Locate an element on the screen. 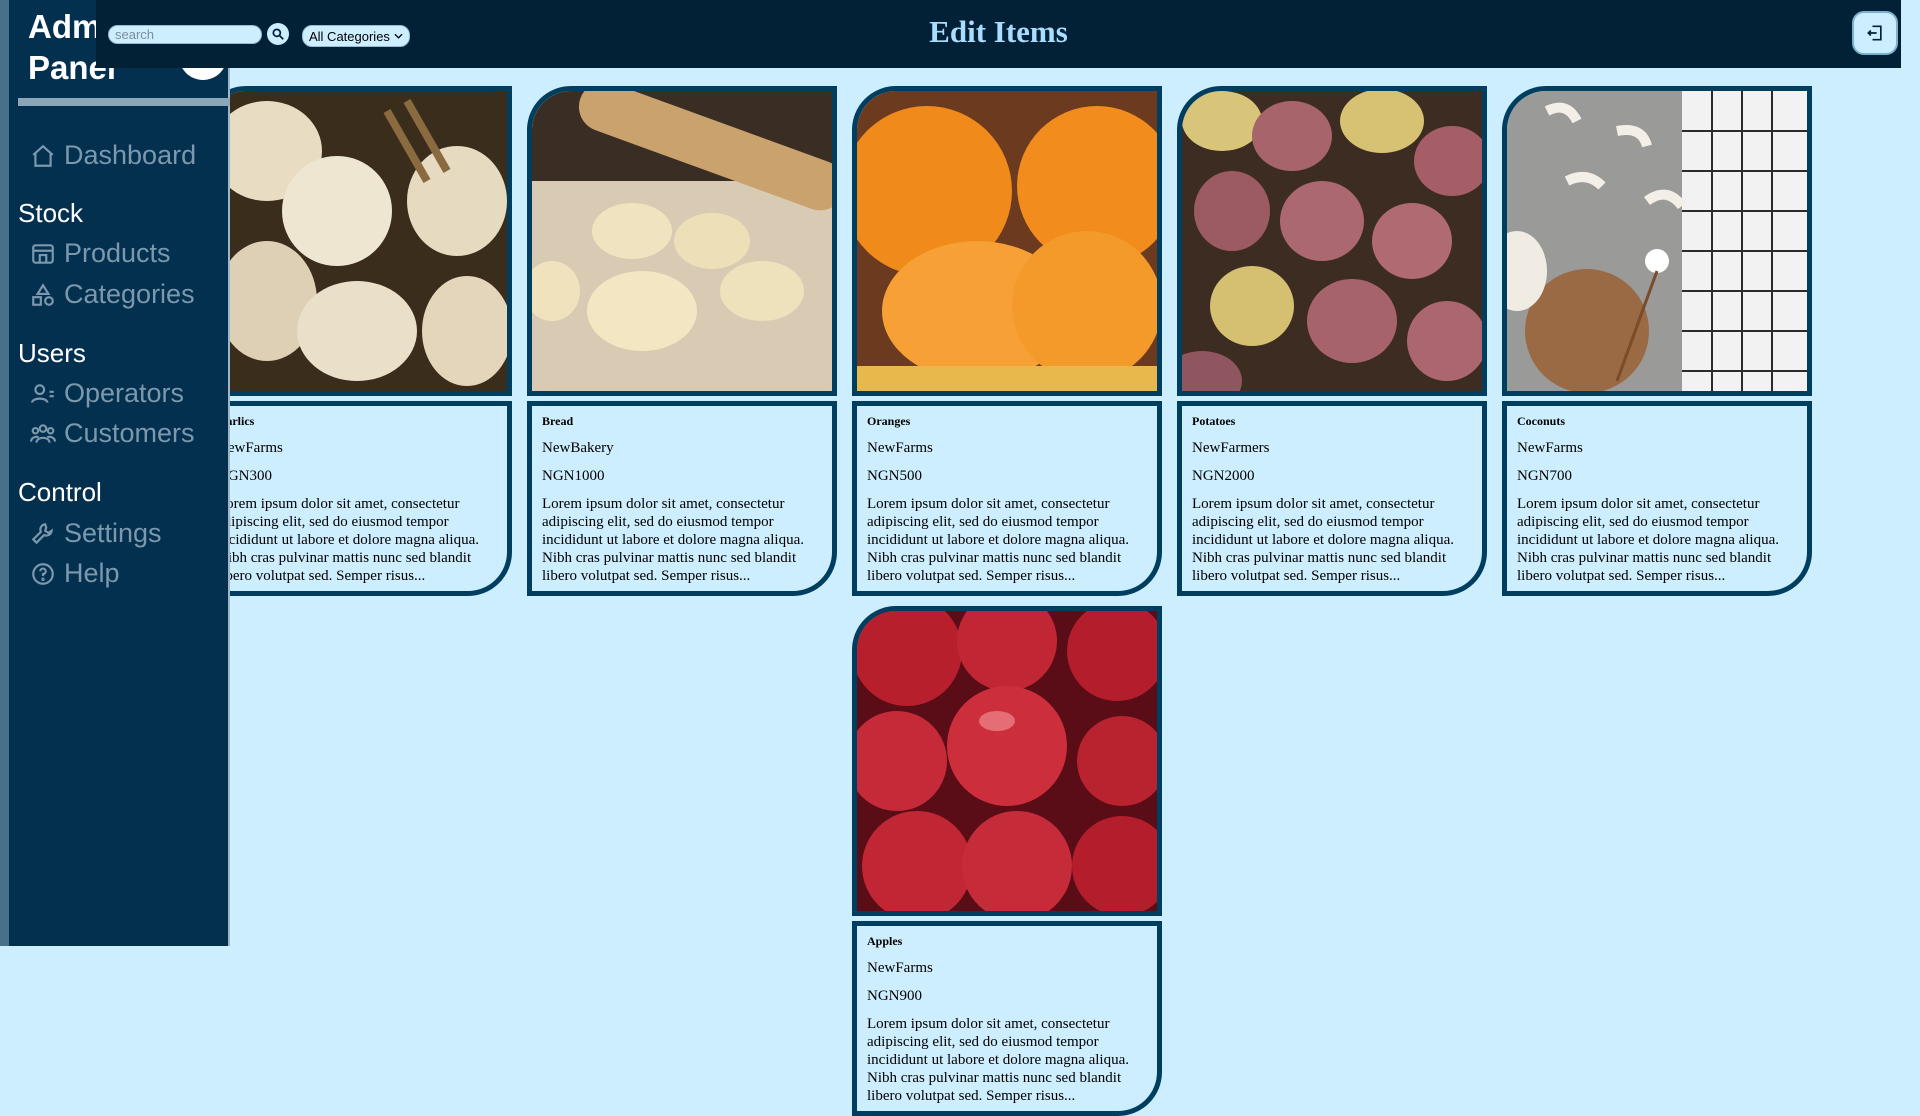 This screenshot has height=1116, width=1920. product-price: NGN300 is located at coordinates (244, 476).